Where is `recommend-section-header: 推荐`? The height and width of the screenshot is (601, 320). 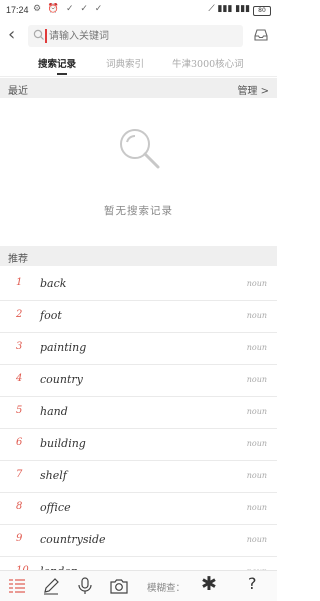 recommend-section-header: 推荐 is located at coordinates (138, 256).